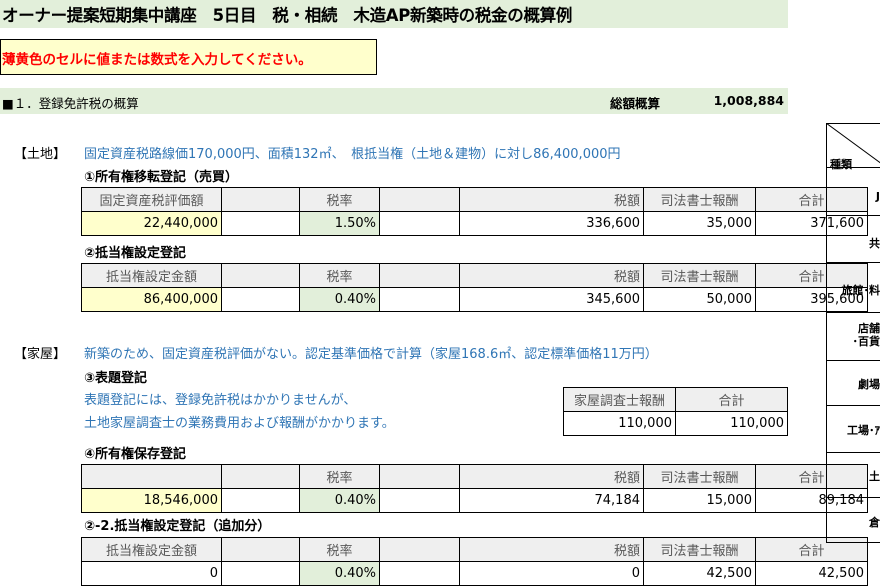 The width and height of the screenshot is (880, 587). What do you see at coordinates (855, 430) in the screenshot?
I see `right-table-cell: 工場･ｱ` at bounding box center [855, 430].